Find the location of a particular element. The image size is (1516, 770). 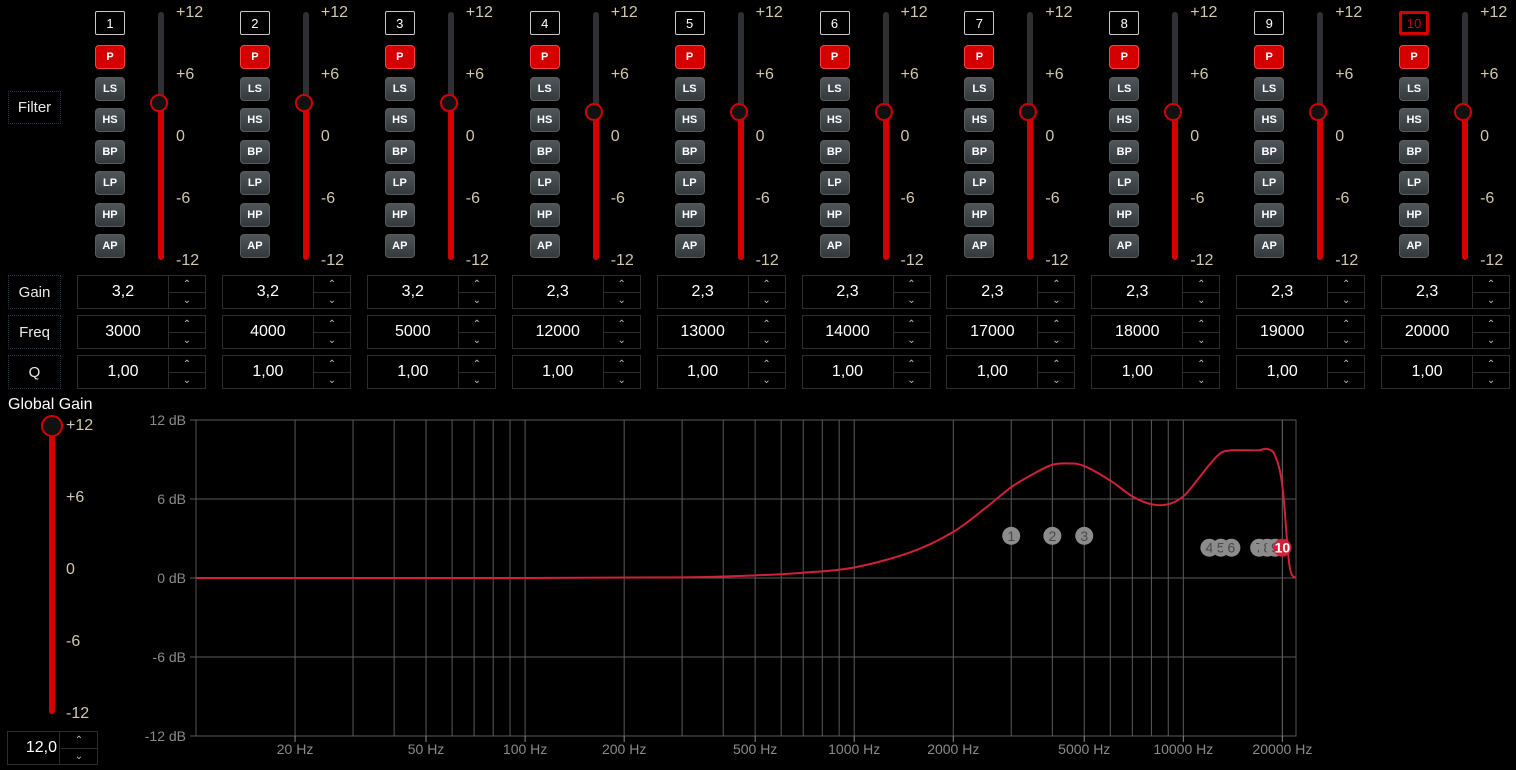

band-freq-spinbox: 20000 ⌃ ⌄ is located at coordinates (1446, 332).